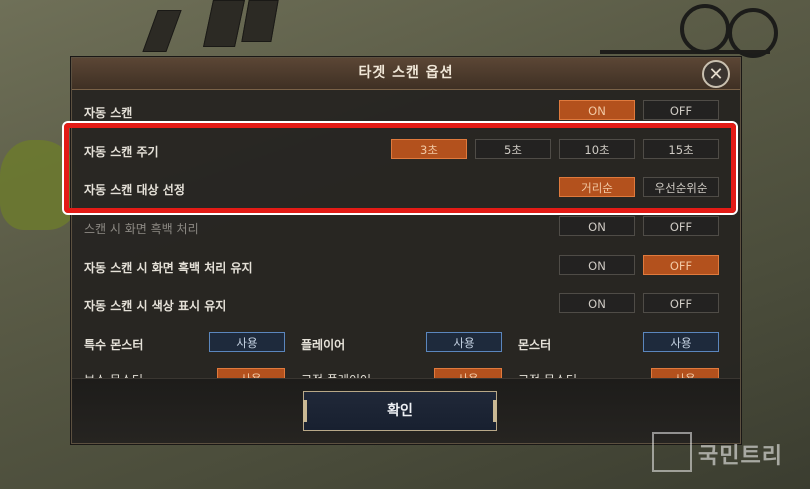 The image size is (810, 489). Describe the element at coordinates (168, 268) in the screenshot. I see `row-label: 자동 스캔 시 화면 흑백 처리 유지` at that location.